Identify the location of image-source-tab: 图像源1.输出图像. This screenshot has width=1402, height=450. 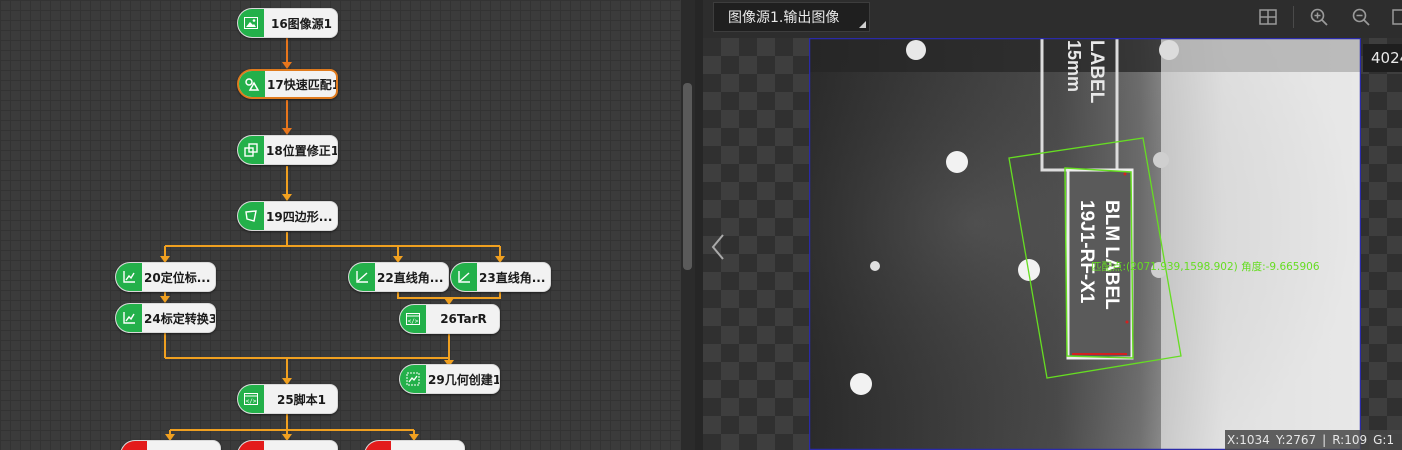
(791, 17).